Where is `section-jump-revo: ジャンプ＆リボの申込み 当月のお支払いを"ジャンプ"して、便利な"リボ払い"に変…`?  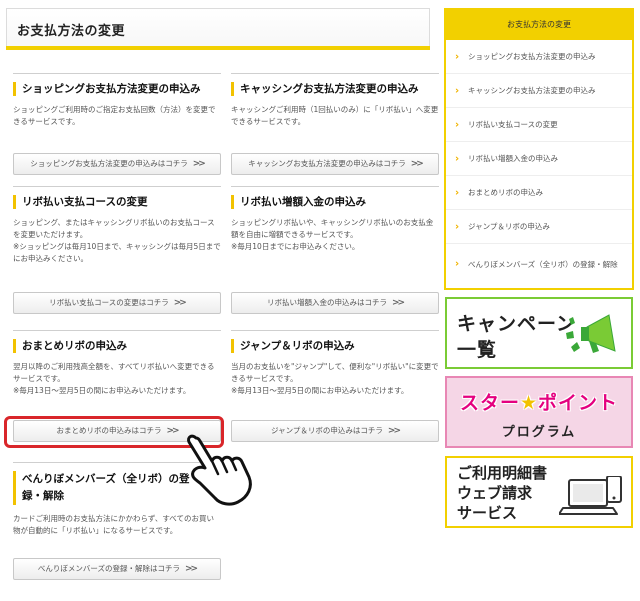 section-jump-revo: ジャンプ＆リボの申込み 当月のお支払いを"ジャンプ"して、便利な"リボ払い"に変… is located at coordinates (335, 388).